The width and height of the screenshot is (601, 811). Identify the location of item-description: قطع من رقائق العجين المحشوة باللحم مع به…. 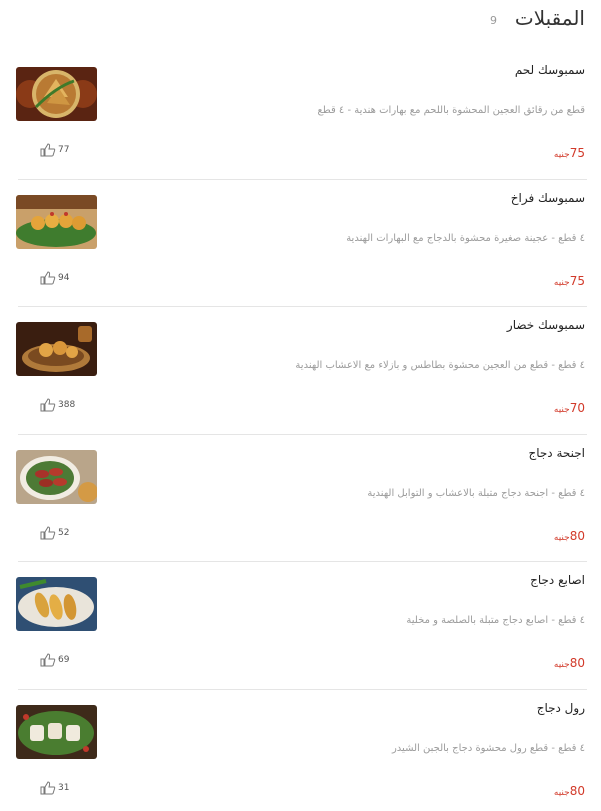
(451, 110).